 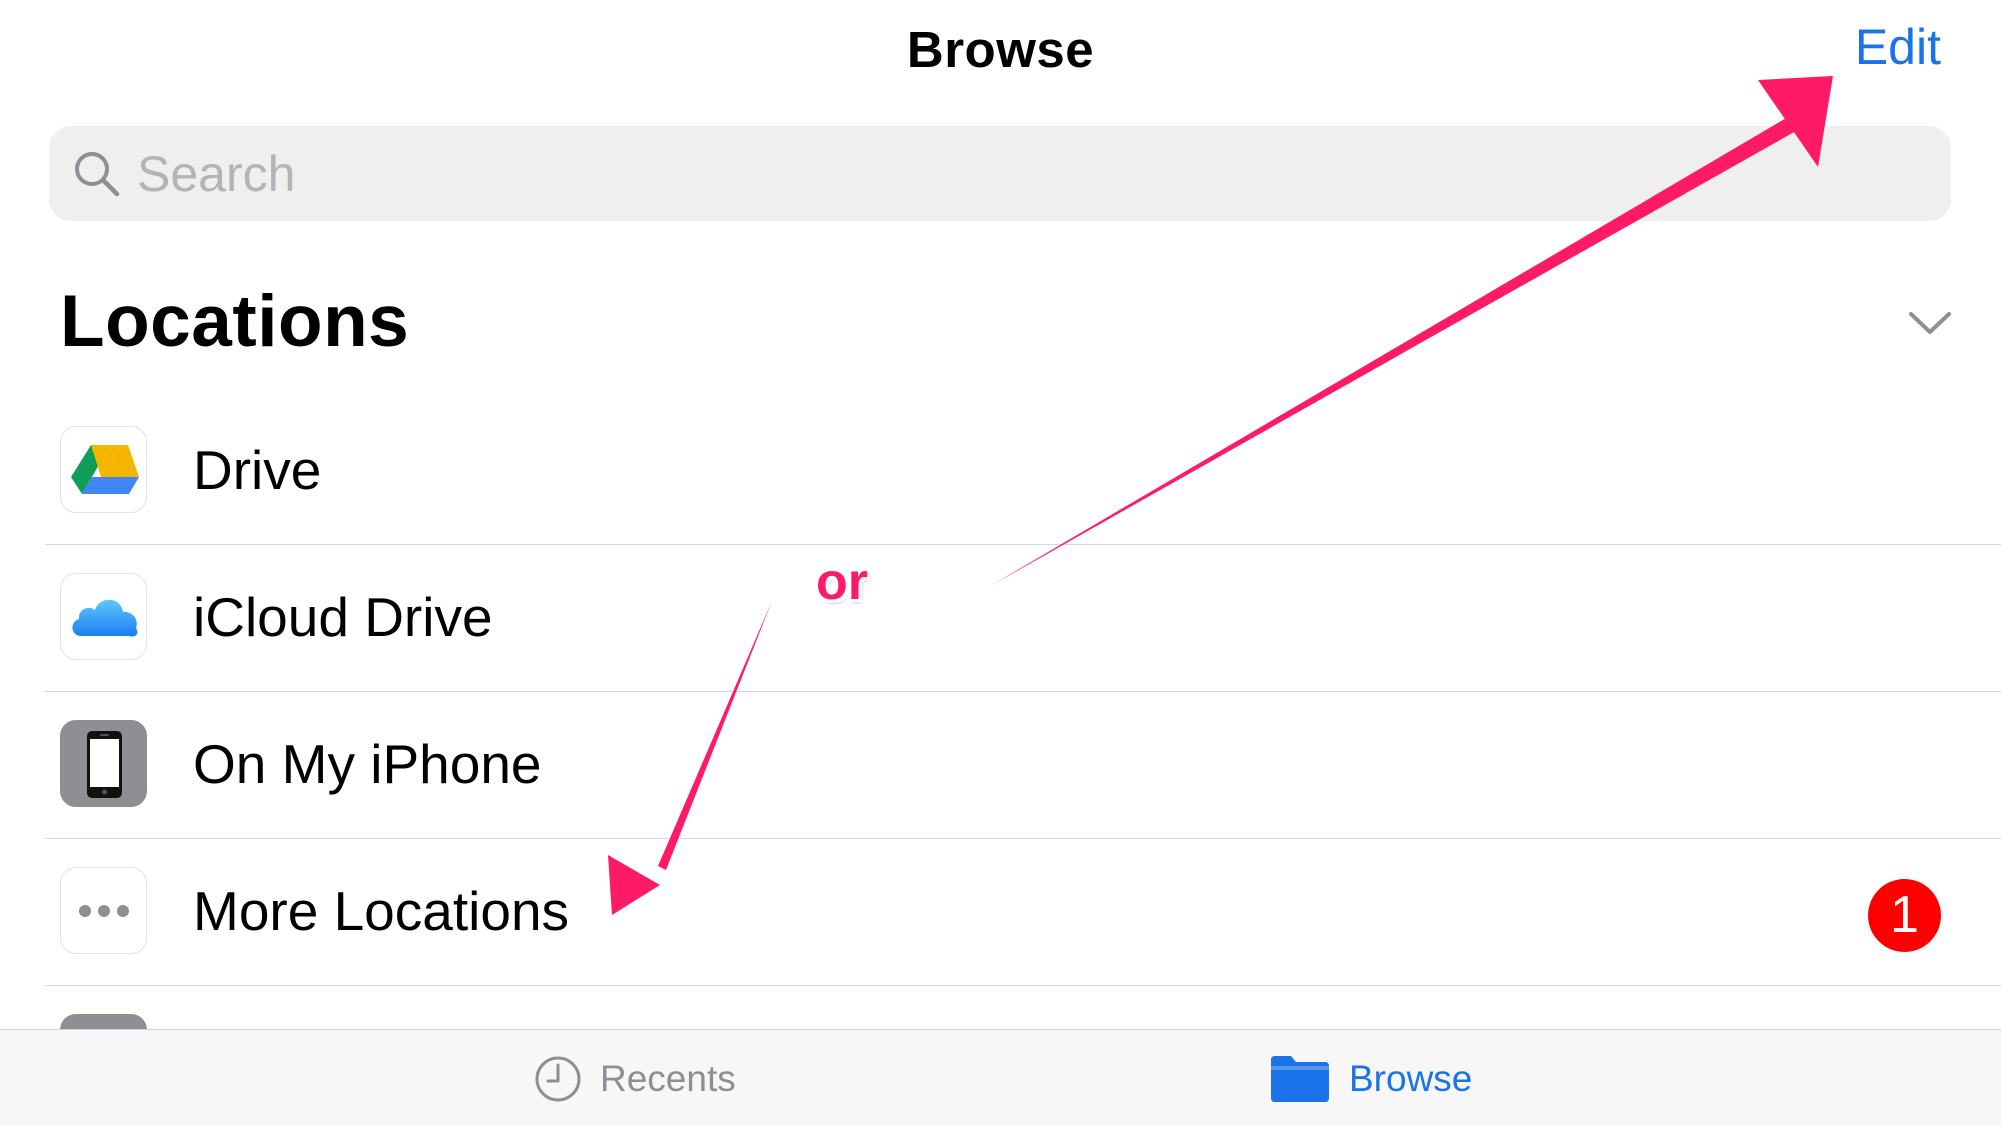 I want to click on tab-browse: Browse, so click(x=1378, y=1077).